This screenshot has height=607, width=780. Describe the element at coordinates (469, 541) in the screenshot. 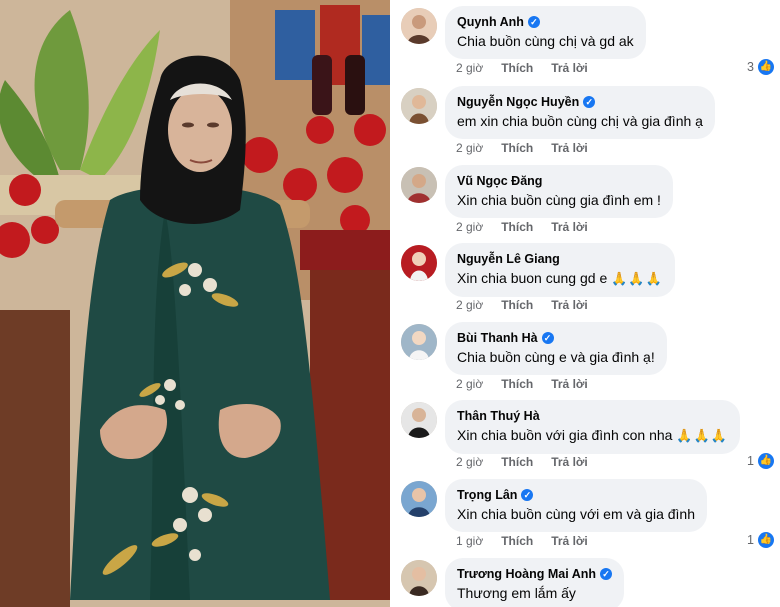

I see `comment-time: 1 giờ` at that location.